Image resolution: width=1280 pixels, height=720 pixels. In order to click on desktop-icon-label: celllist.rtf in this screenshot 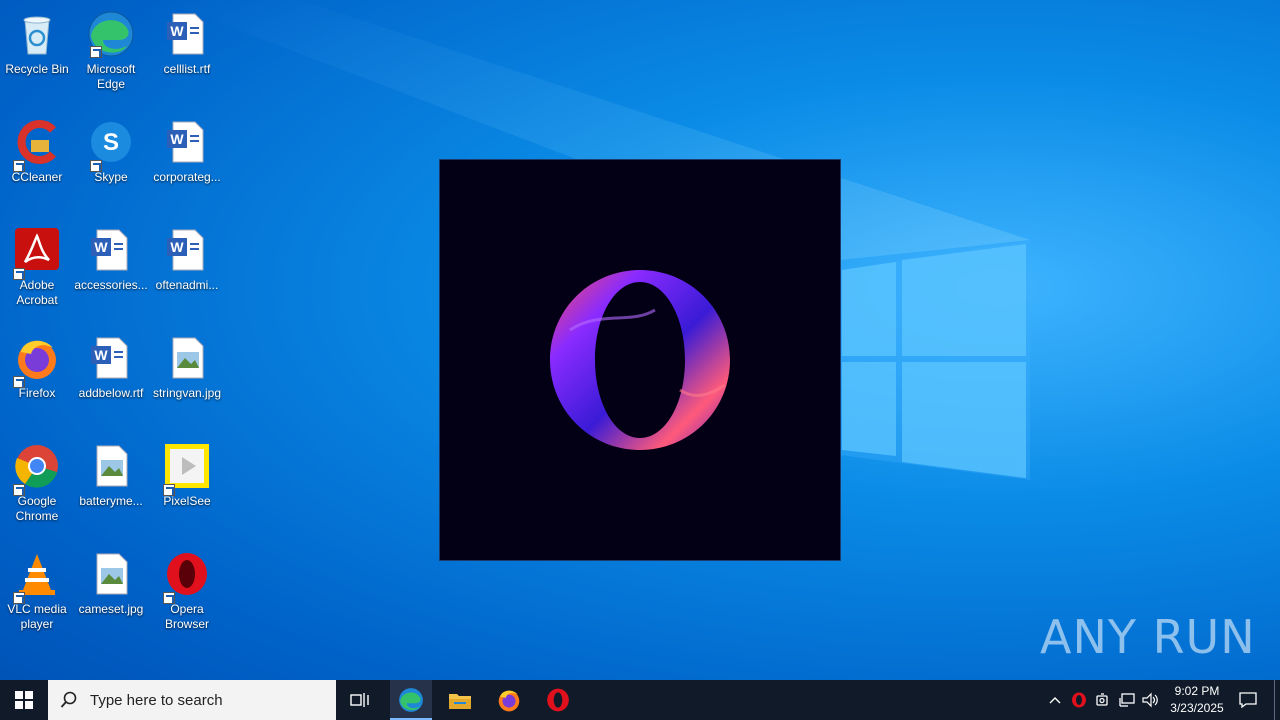, I will do `click(187, 69)`.